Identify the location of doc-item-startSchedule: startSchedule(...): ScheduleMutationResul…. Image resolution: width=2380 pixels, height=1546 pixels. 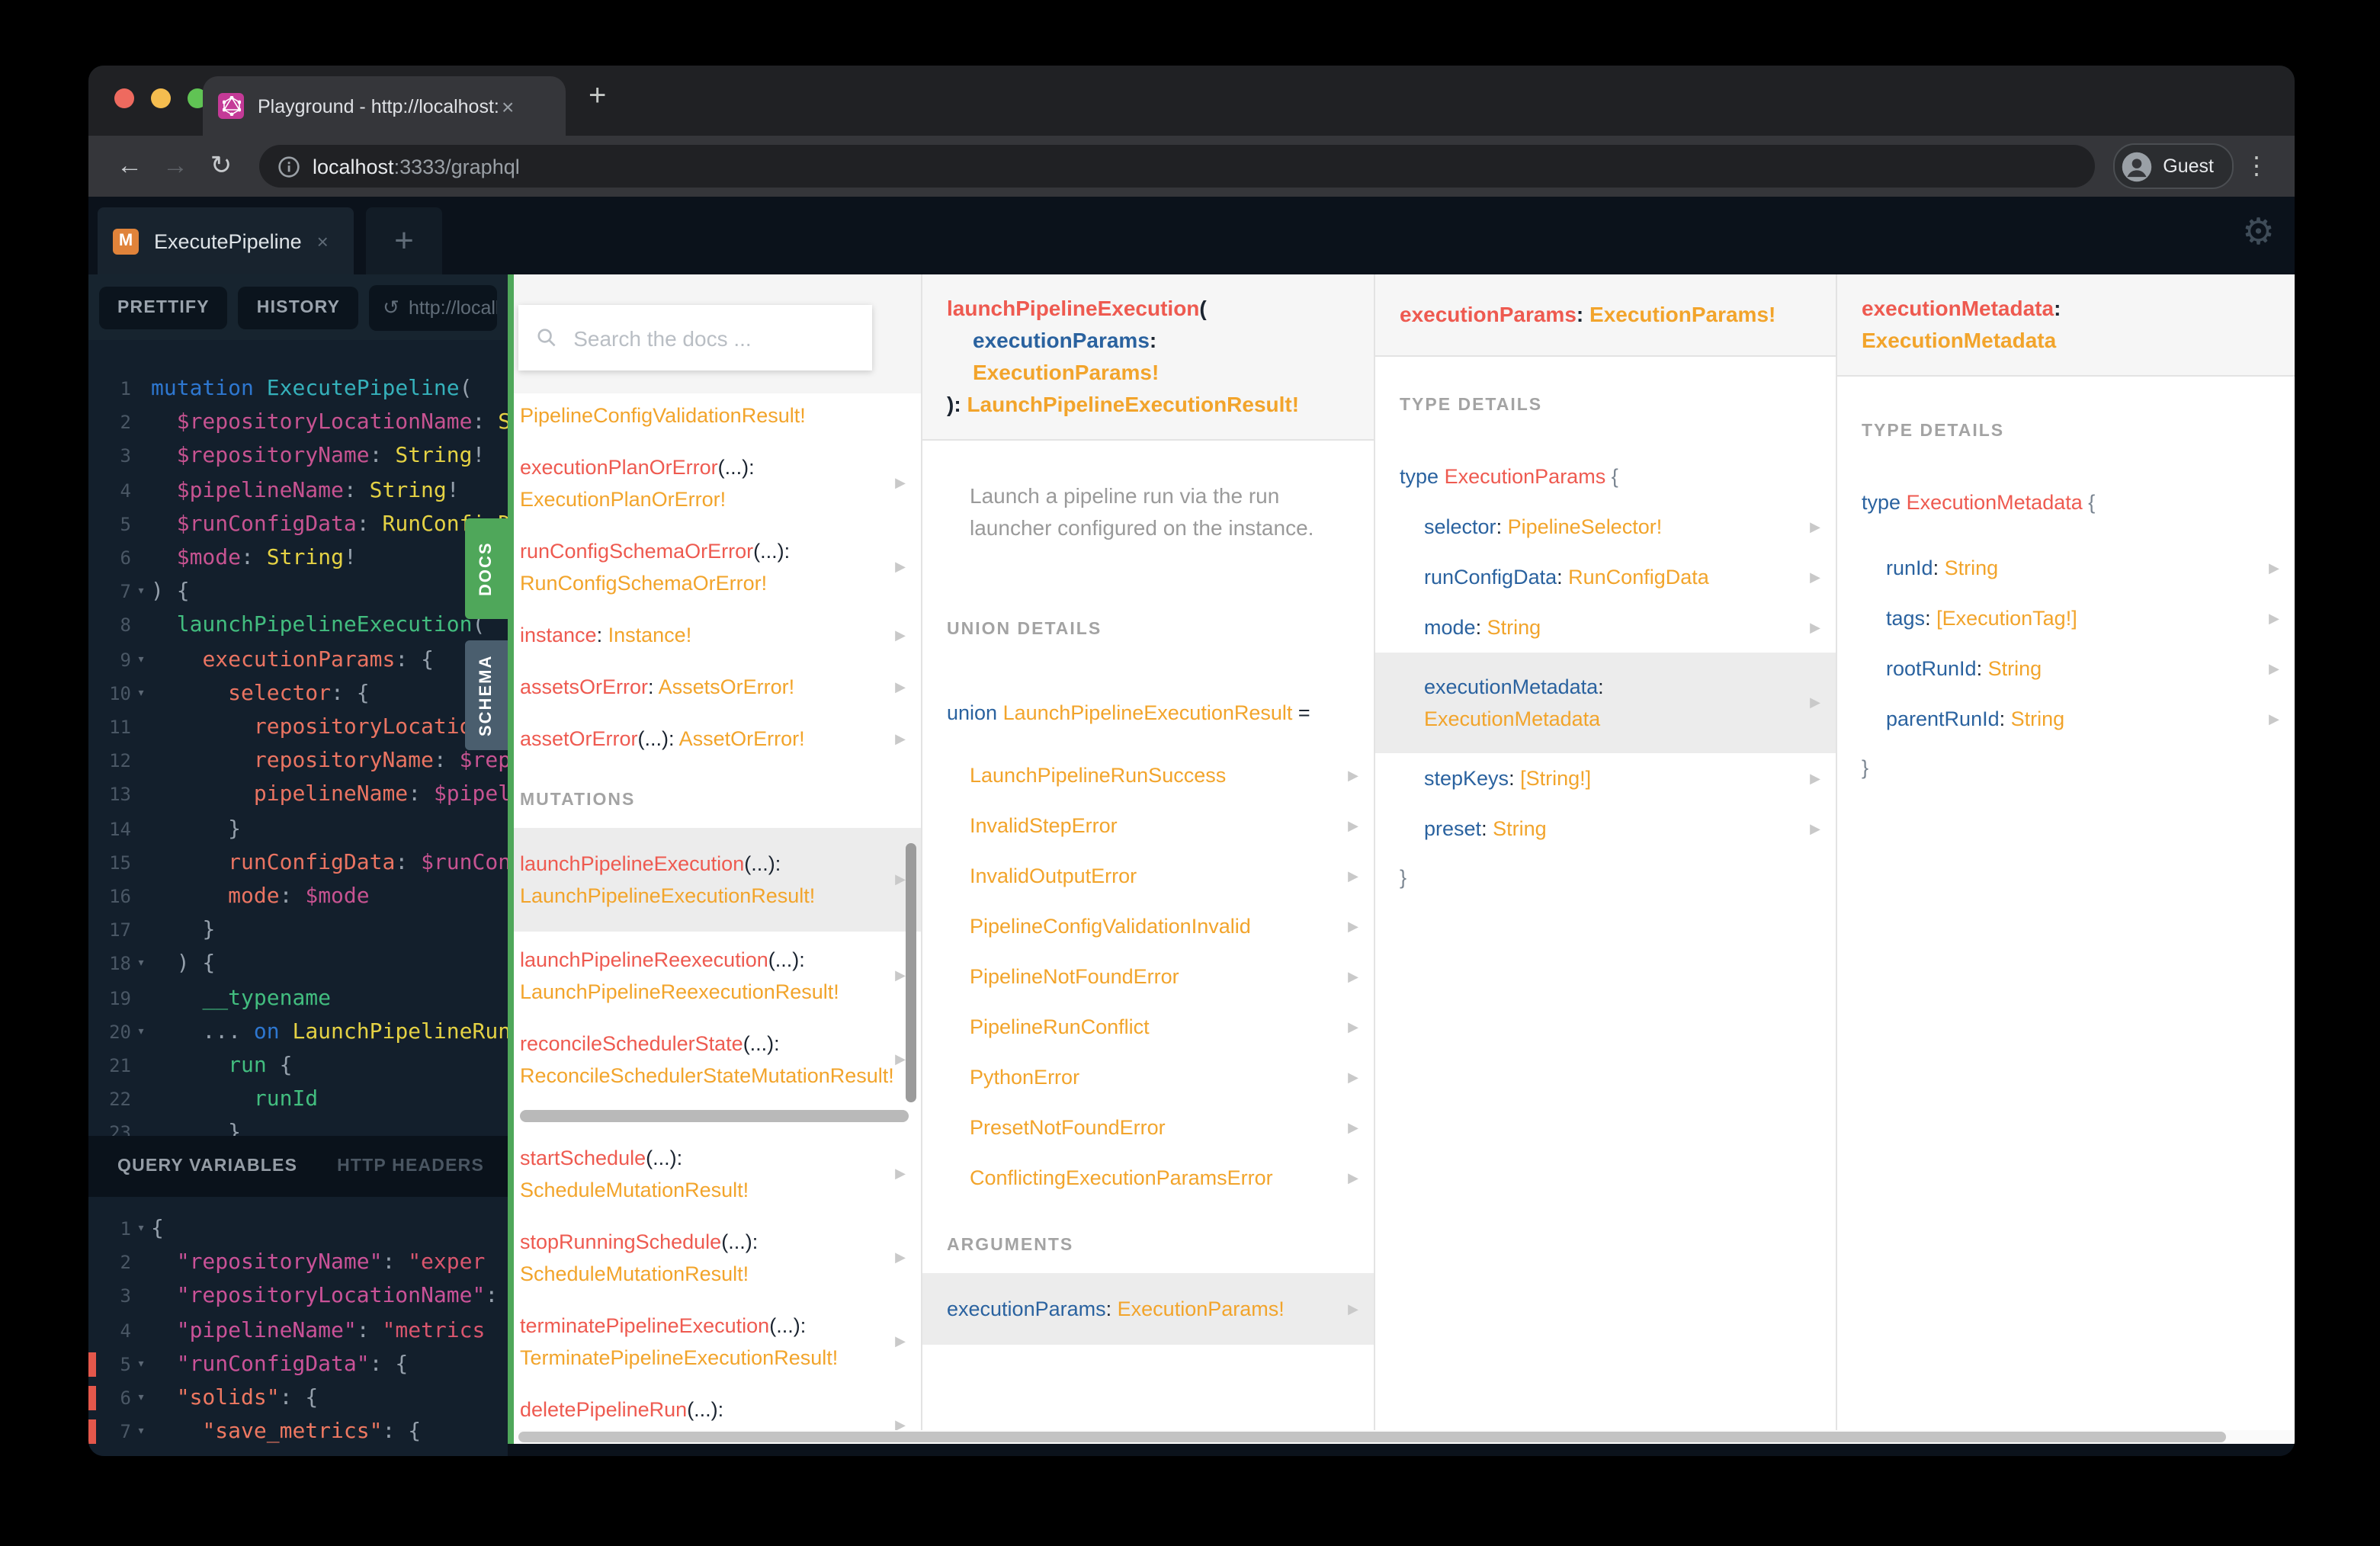
(717, 1174).